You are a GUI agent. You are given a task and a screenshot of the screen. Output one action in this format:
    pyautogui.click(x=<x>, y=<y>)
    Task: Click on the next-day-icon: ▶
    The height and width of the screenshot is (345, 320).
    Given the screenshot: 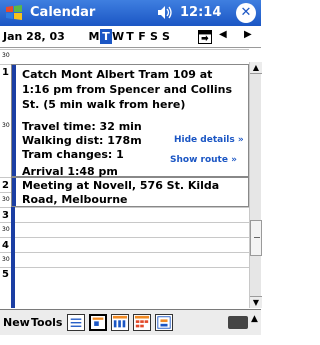 What is the action you would take?
    pyautogui.click(x=248, y=34)
    